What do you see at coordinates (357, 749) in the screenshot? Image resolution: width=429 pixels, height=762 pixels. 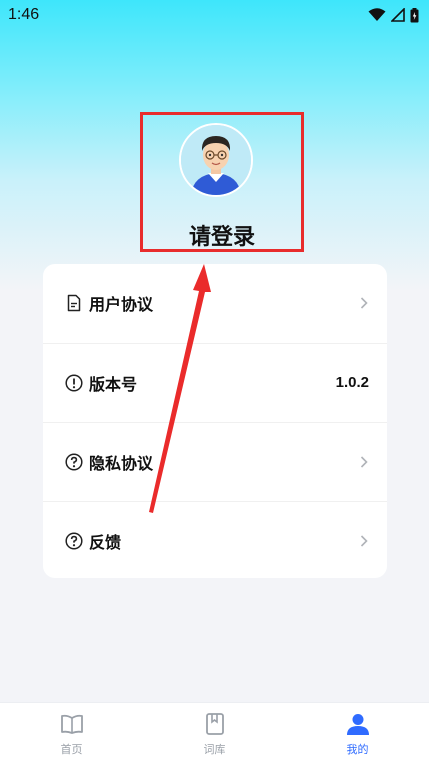 I see `tab-label: 我的` at bounding box center [357, 749].